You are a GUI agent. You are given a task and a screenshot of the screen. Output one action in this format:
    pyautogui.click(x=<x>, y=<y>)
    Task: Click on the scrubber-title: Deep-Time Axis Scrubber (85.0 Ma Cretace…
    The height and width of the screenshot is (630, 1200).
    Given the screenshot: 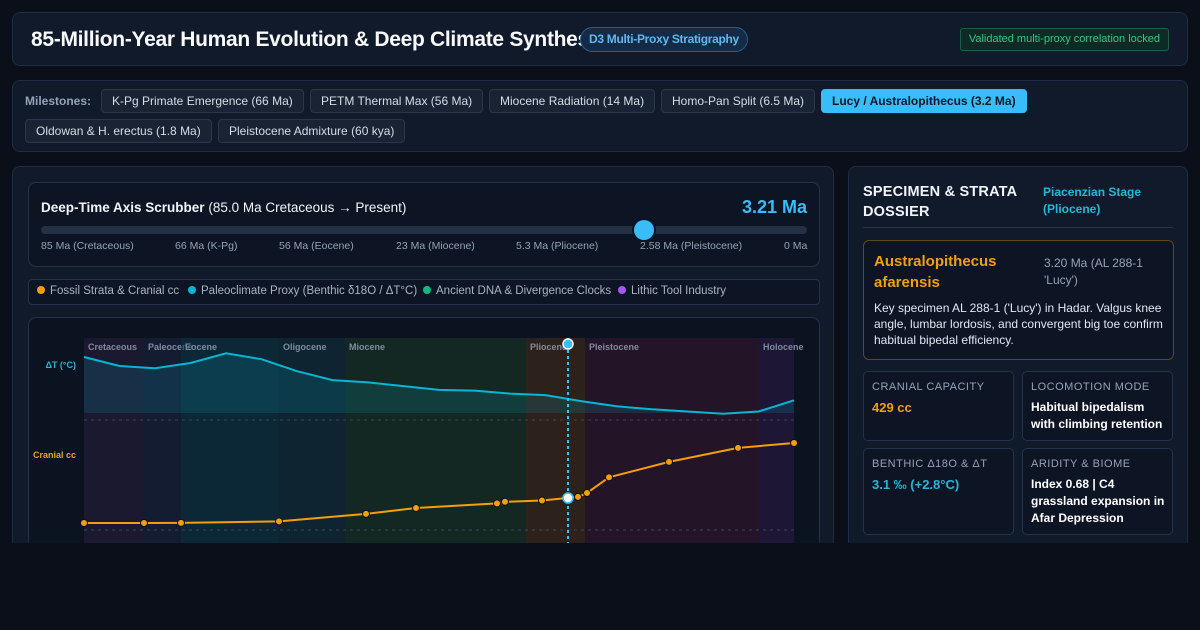 What is the action you would take?
    pyautogui.click(x=223, y=207)
    